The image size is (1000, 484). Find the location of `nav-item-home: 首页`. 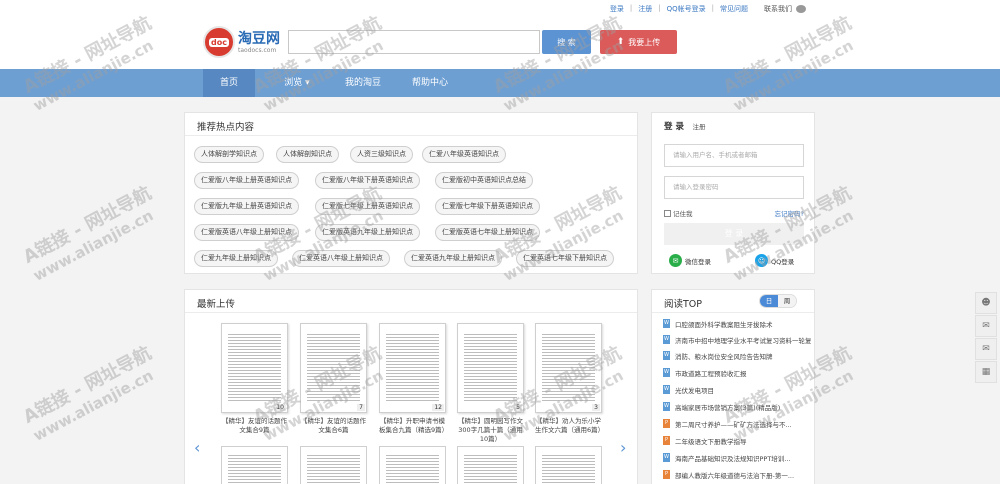

nav-item-home: 首页 is located at coordinates (229, 83).